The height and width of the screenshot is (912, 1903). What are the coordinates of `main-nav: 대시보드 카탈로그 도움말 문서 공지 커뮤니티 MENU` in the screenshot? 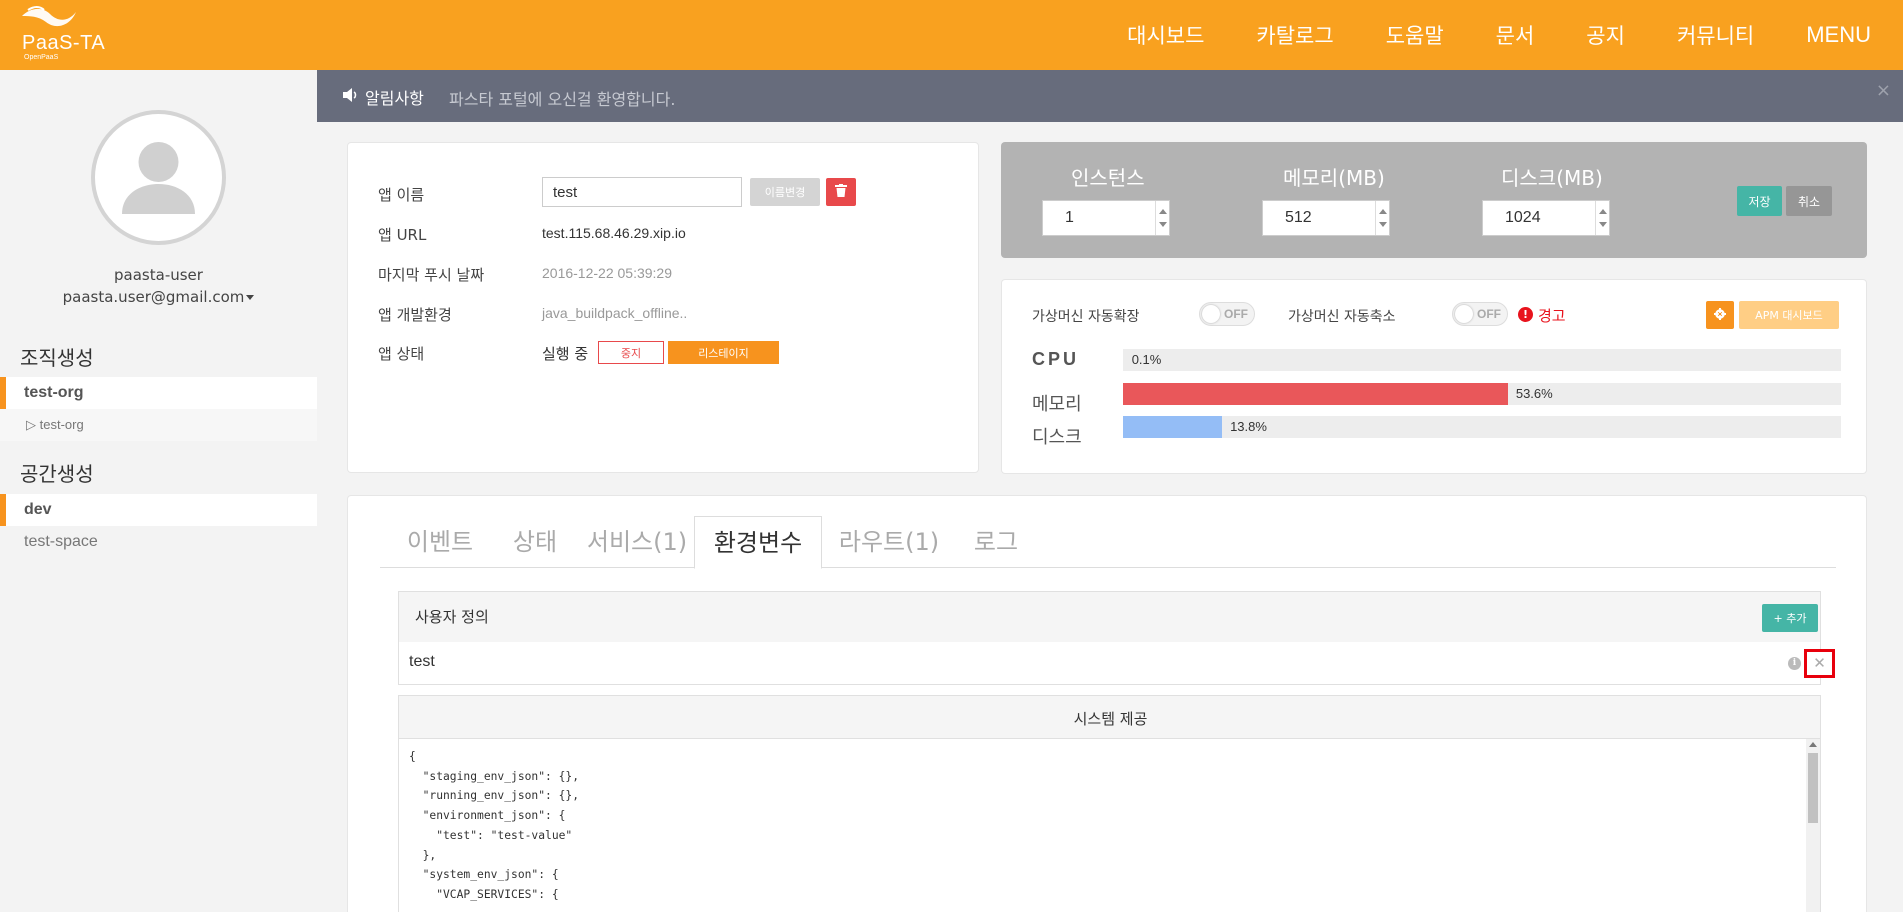 It's located at (1502, 35).